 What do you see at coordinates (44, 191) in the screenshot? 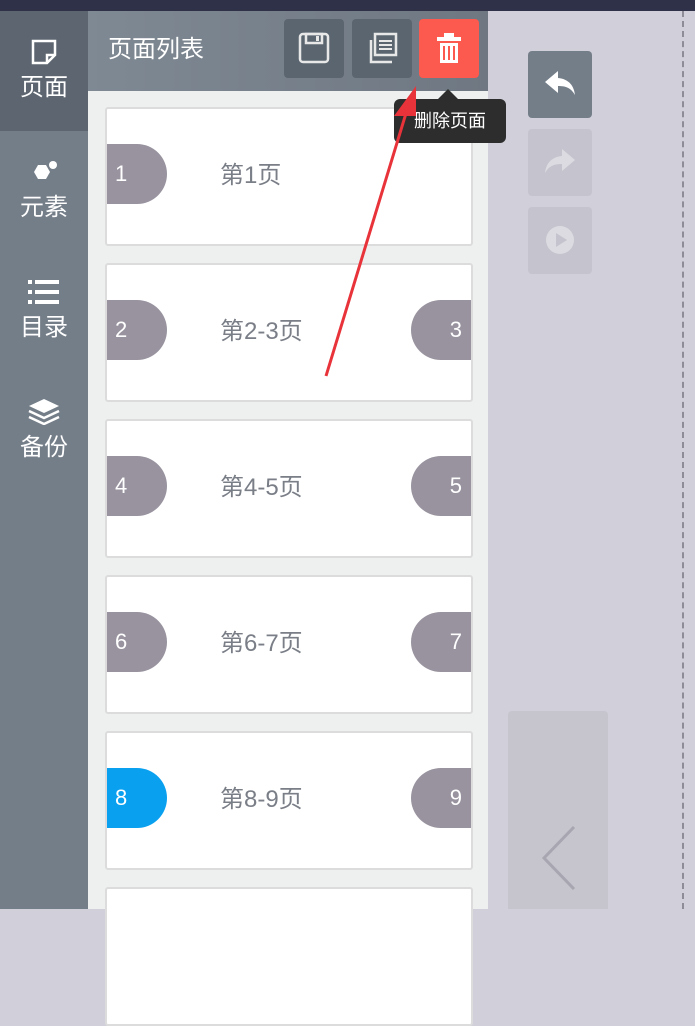
I see `nav-item-elements: 元素` at bounding box center [44, 191].